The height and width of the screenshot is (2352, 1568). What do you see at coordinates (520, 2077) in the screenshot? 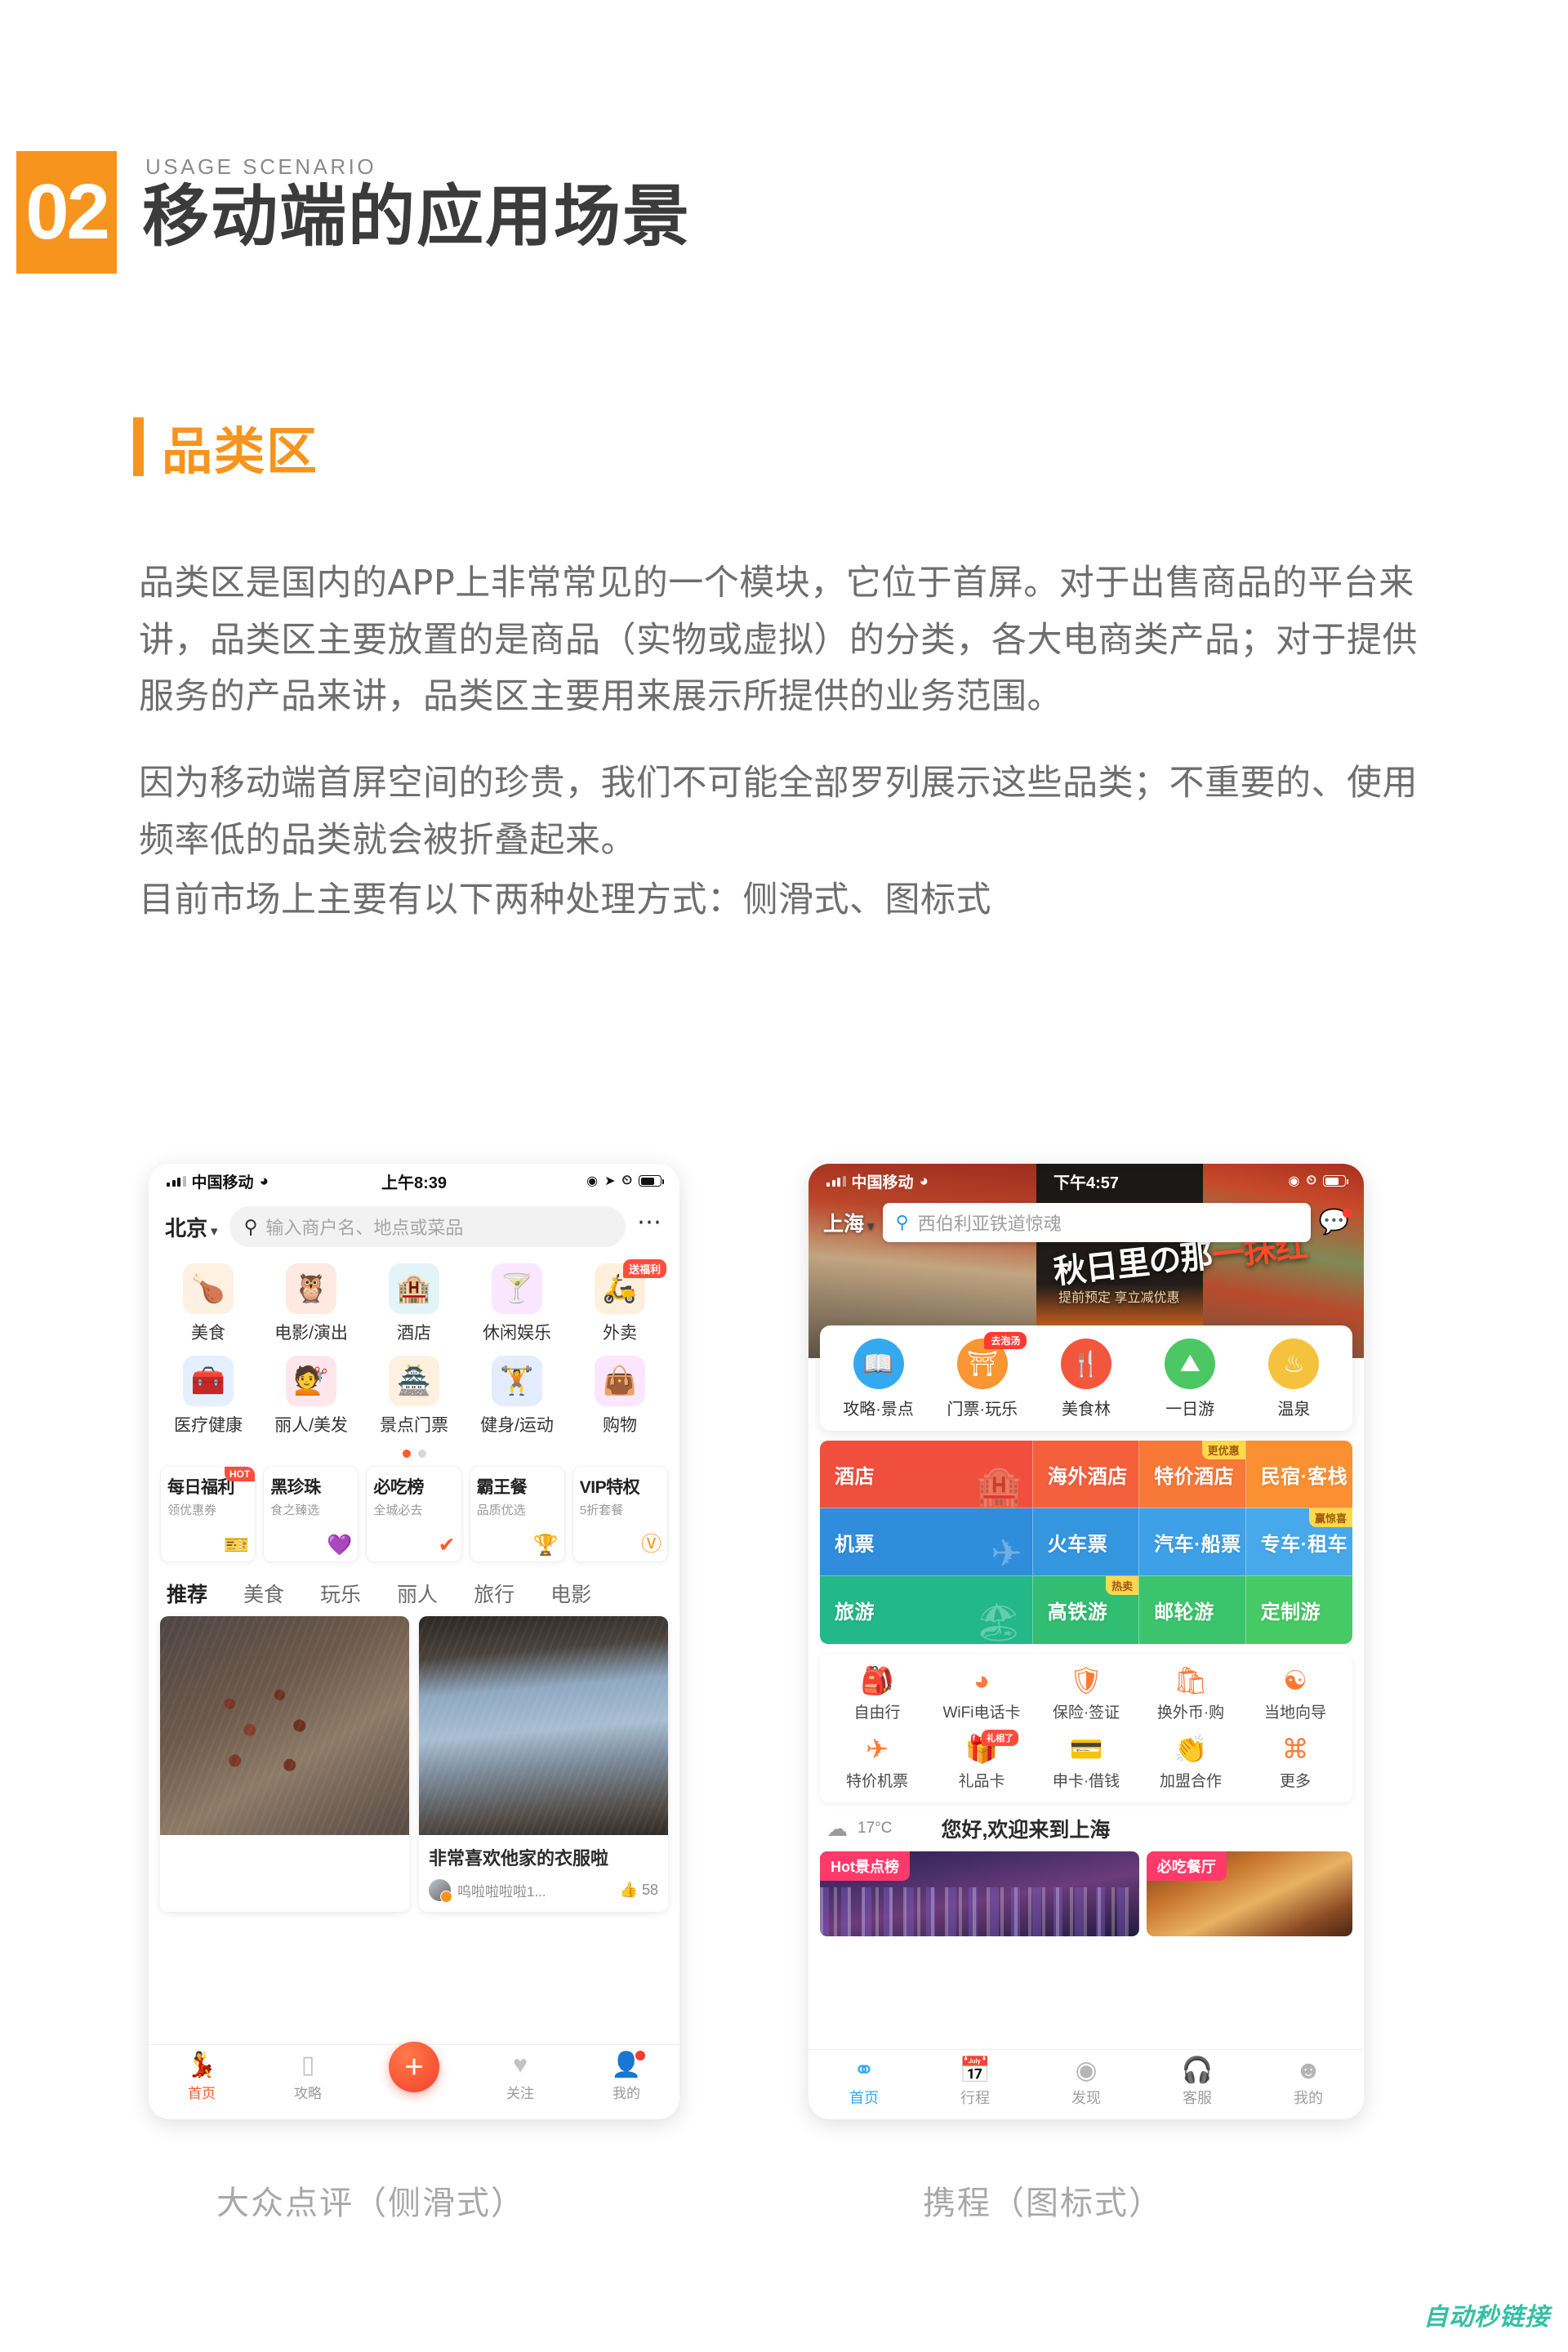
I see `nav-item-guanzhu: ♥ 关注` at bounding box center [520, 2077].